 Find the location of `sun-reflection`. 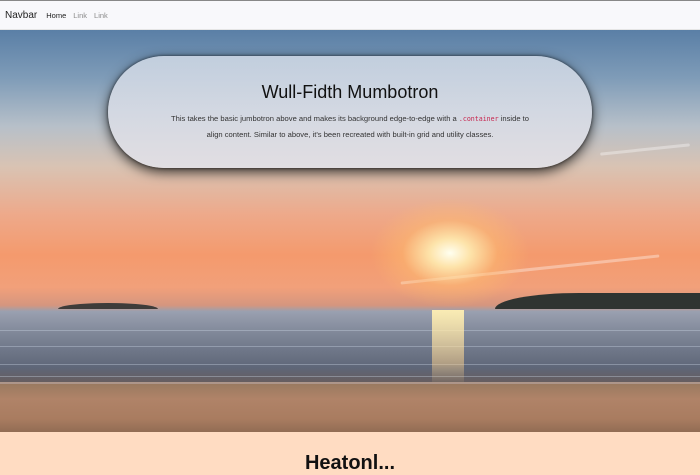

sun-reflection is located at coordinates (448, 348).